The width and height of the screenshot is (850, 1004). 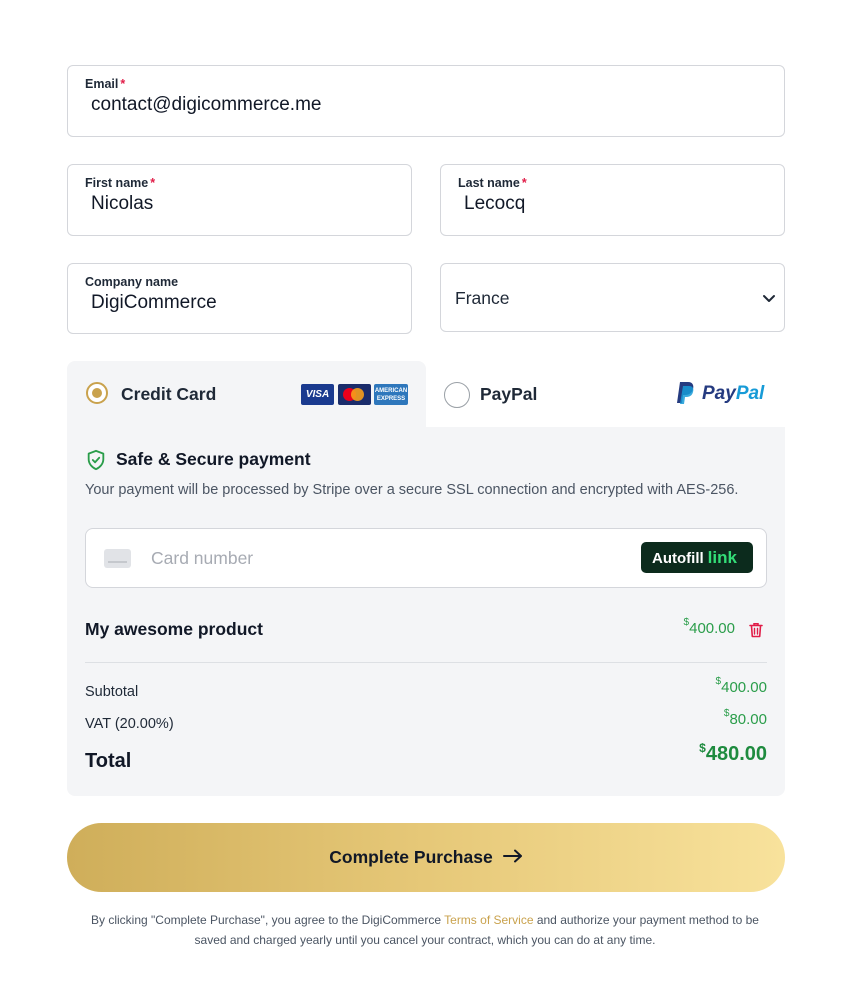 I want to click on first-name-input: Nicolas, so click(x=122, y=204).